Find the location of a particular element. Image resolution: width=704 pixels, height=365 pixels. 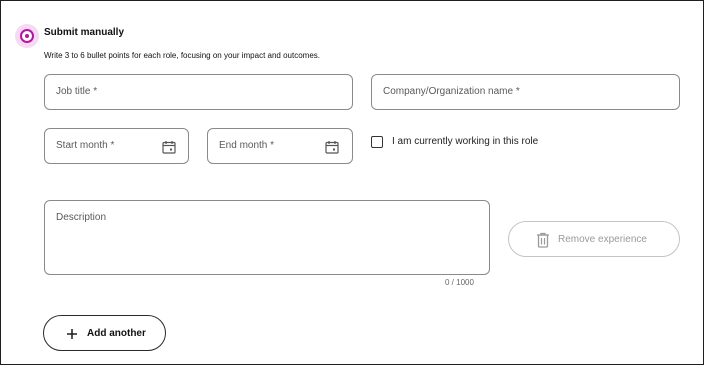

radio-selected-dot is located at coordinates (27, 36).